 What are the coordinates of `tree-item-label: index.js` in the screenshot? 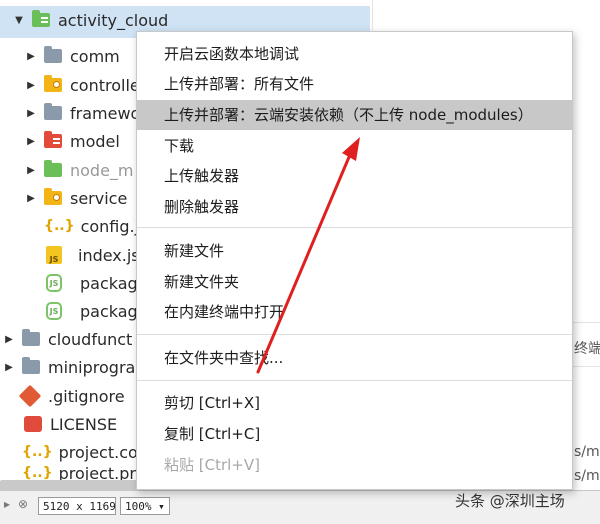 It's located at (109, 255).